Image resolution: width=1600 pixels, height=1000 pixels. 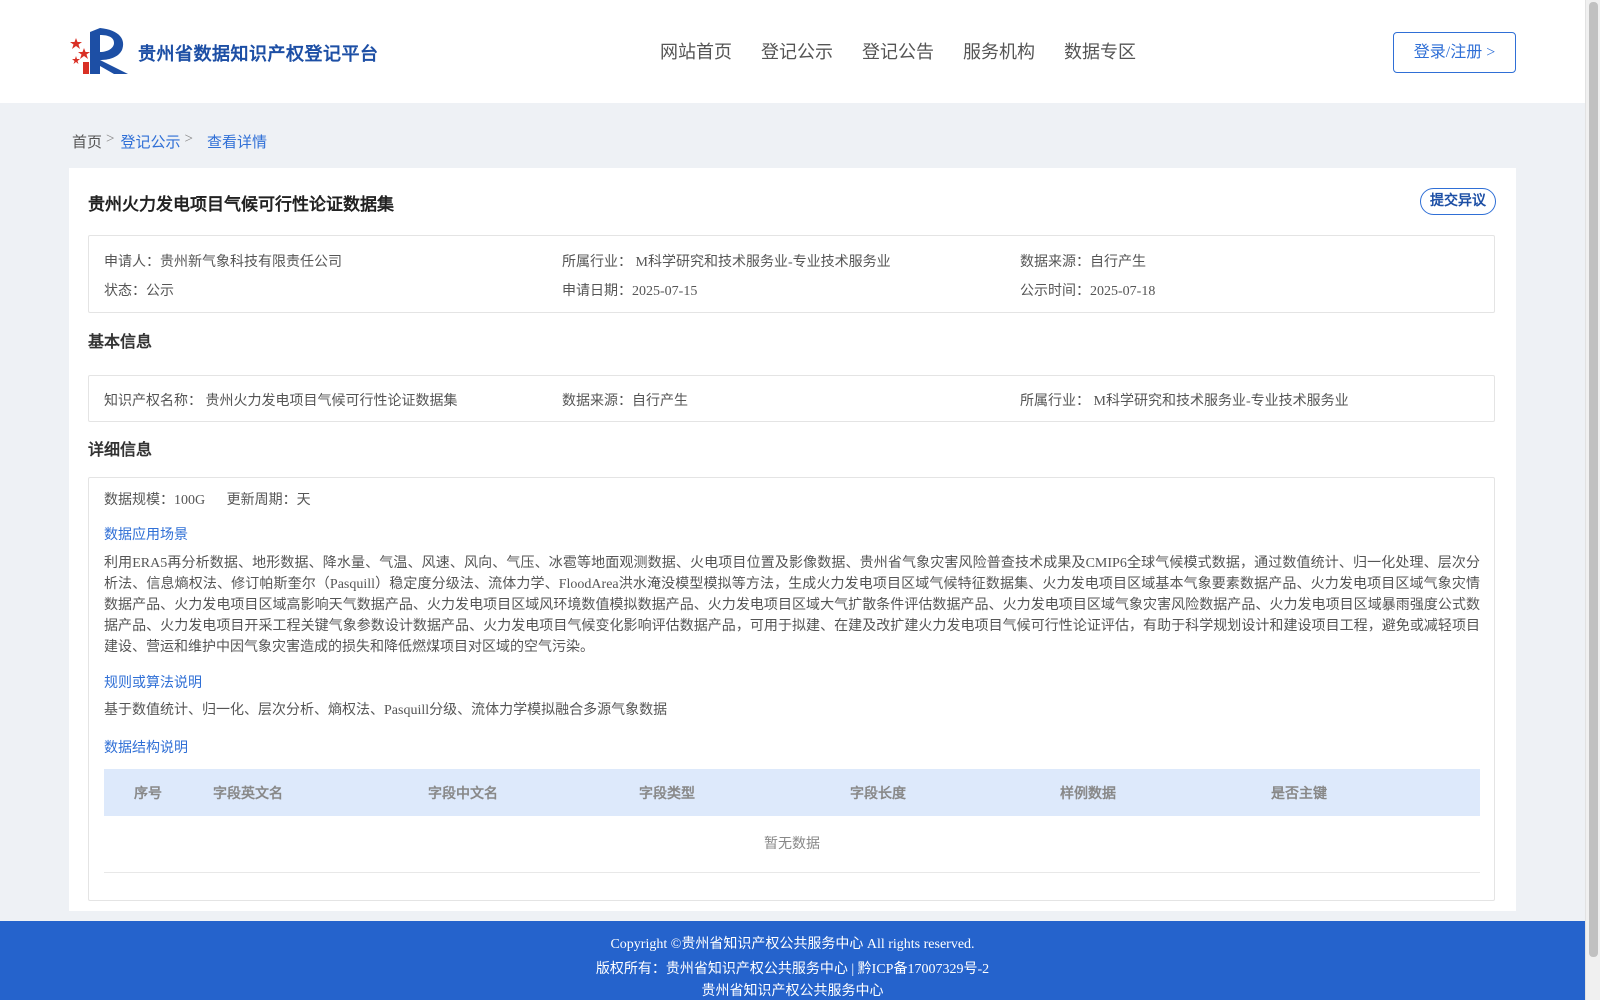 What do you see at coordinates (268, 500) in the screenshot?
I see `update-cycle: 更新周期：天` at bounding box center [268, 500].